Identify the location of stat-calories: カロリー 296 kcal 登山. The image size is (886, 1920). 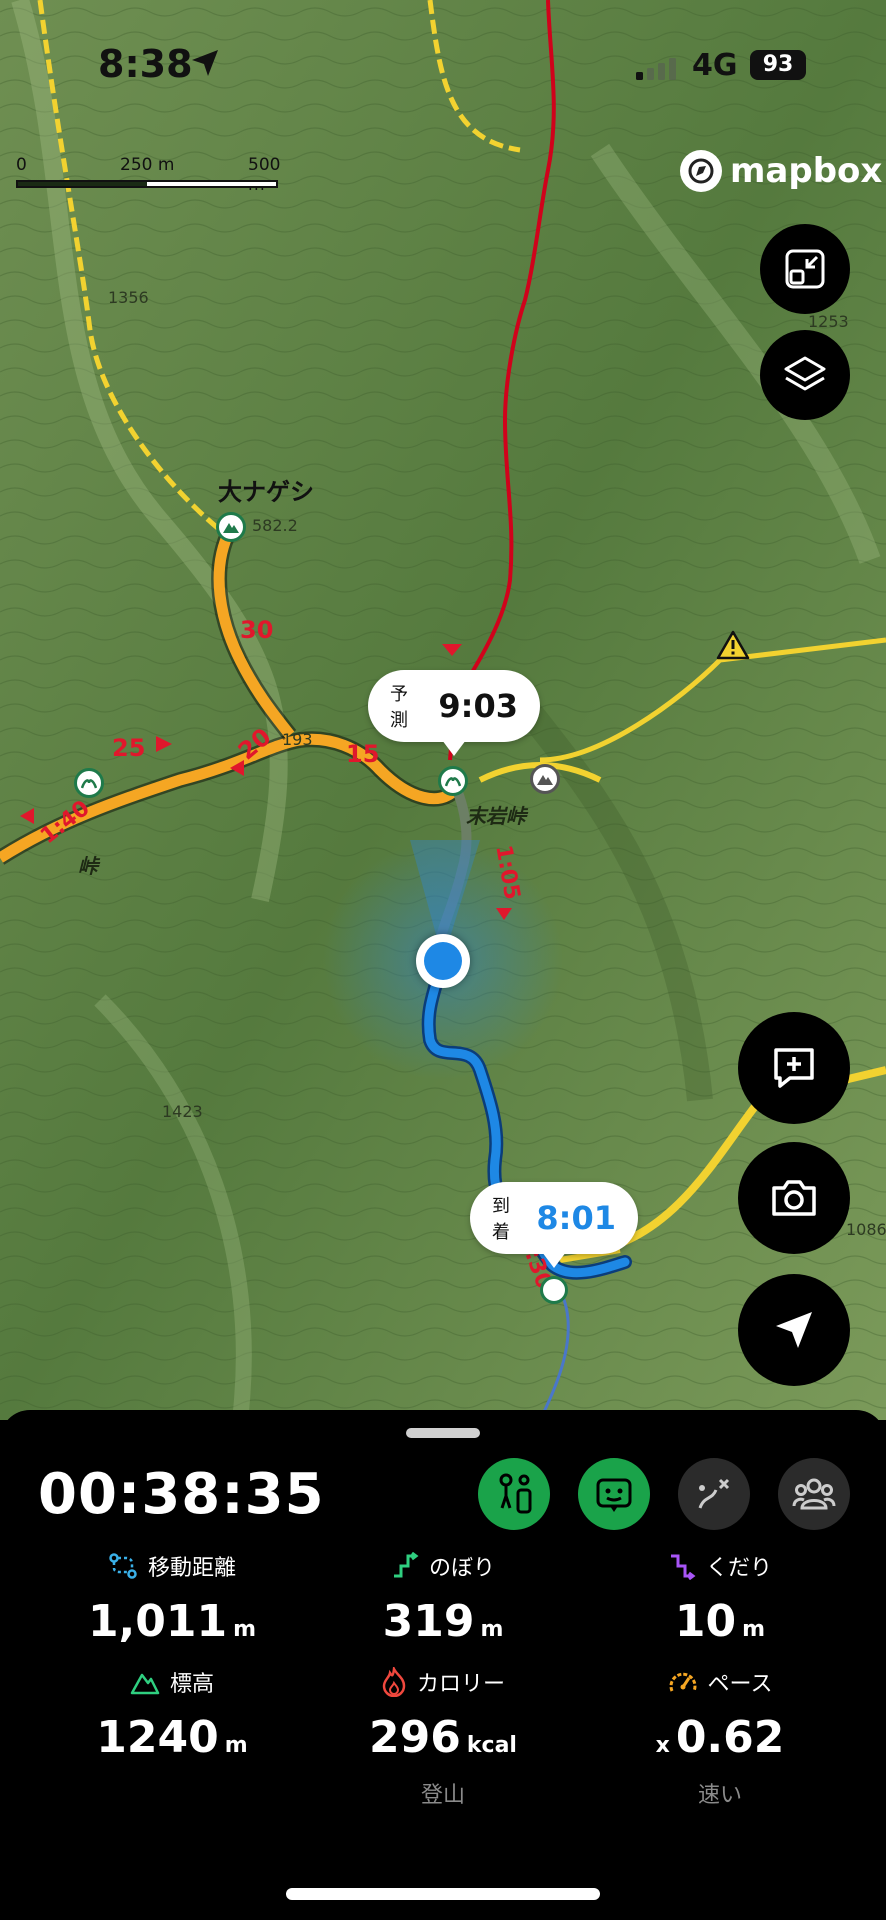
(443, 1737).